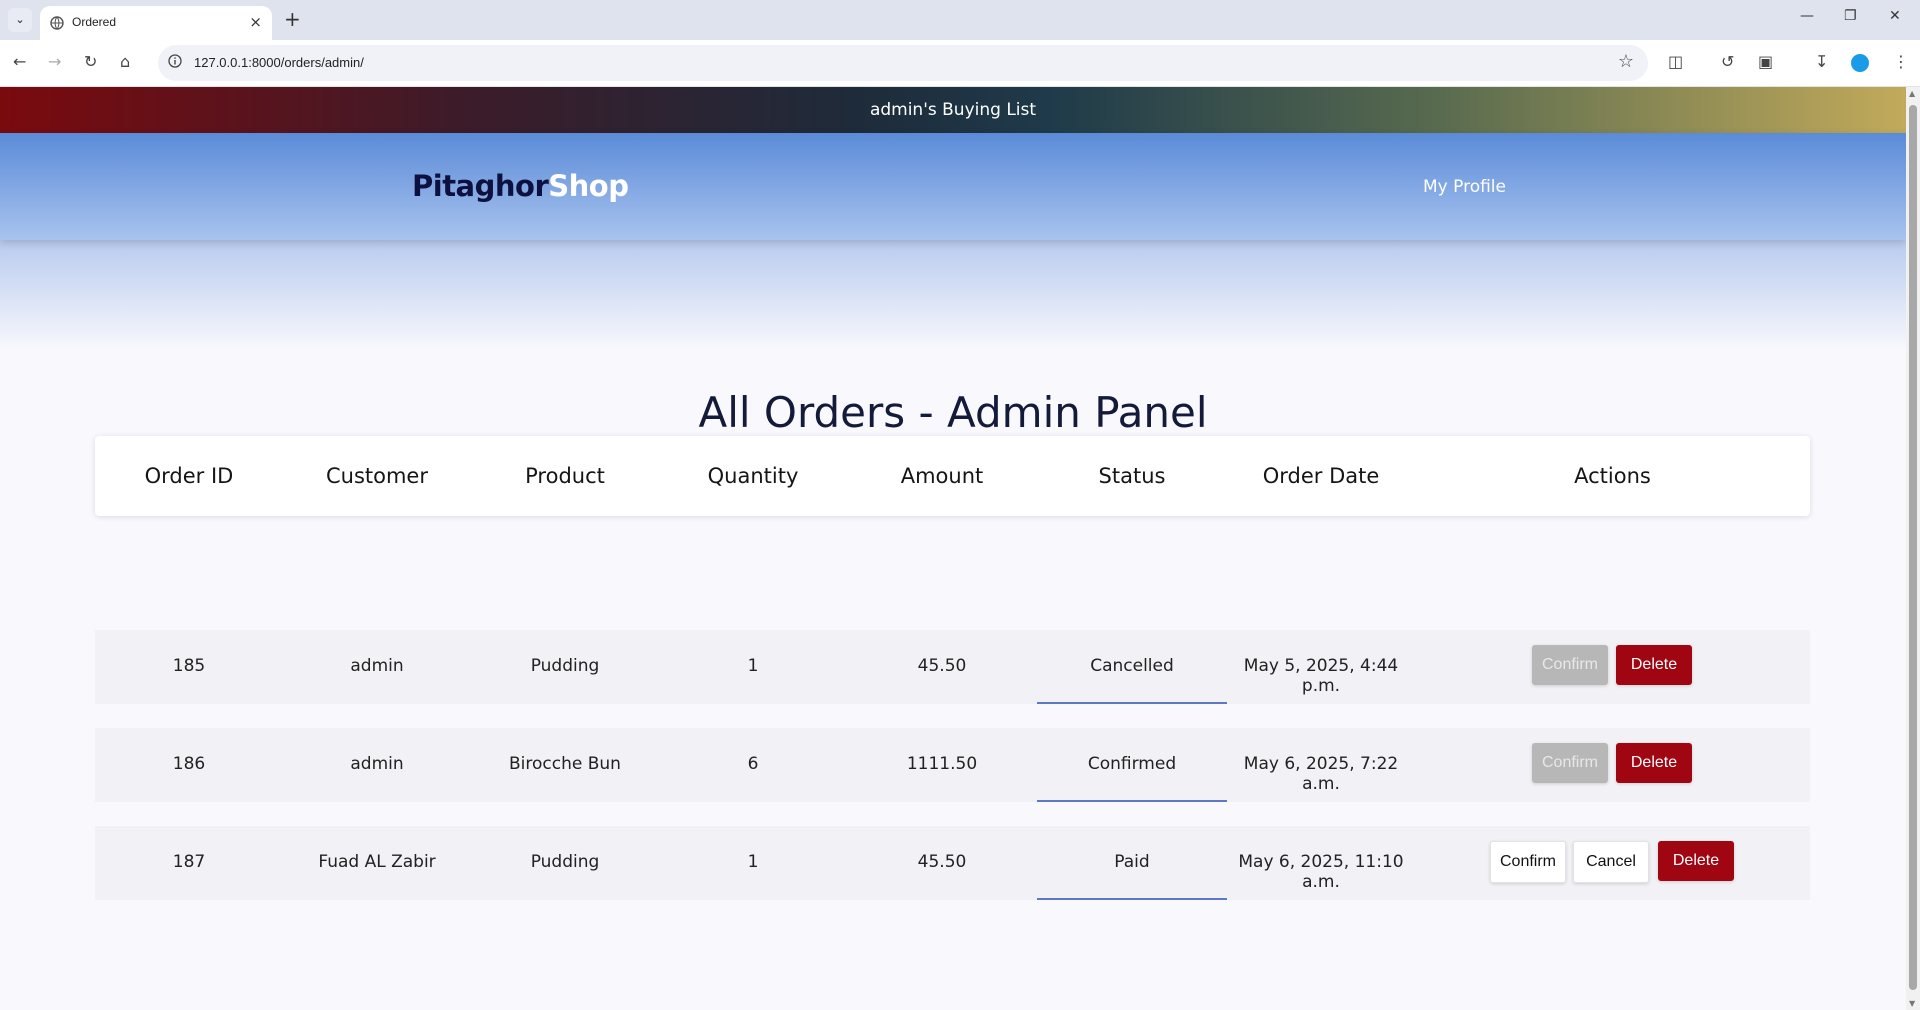 This screenshot has width=1920, height=1010. What do you see at coordinates (54, 61) in the screenshot?
I see `forward-icon: →` at bounding box center [54, 61].